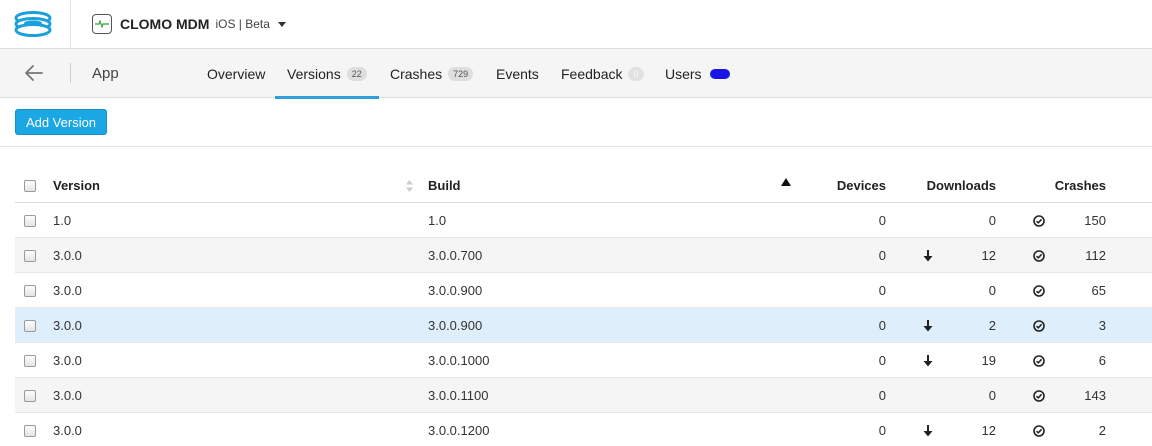  I want to click on crashes-cell: 3, so click(1102, 325).